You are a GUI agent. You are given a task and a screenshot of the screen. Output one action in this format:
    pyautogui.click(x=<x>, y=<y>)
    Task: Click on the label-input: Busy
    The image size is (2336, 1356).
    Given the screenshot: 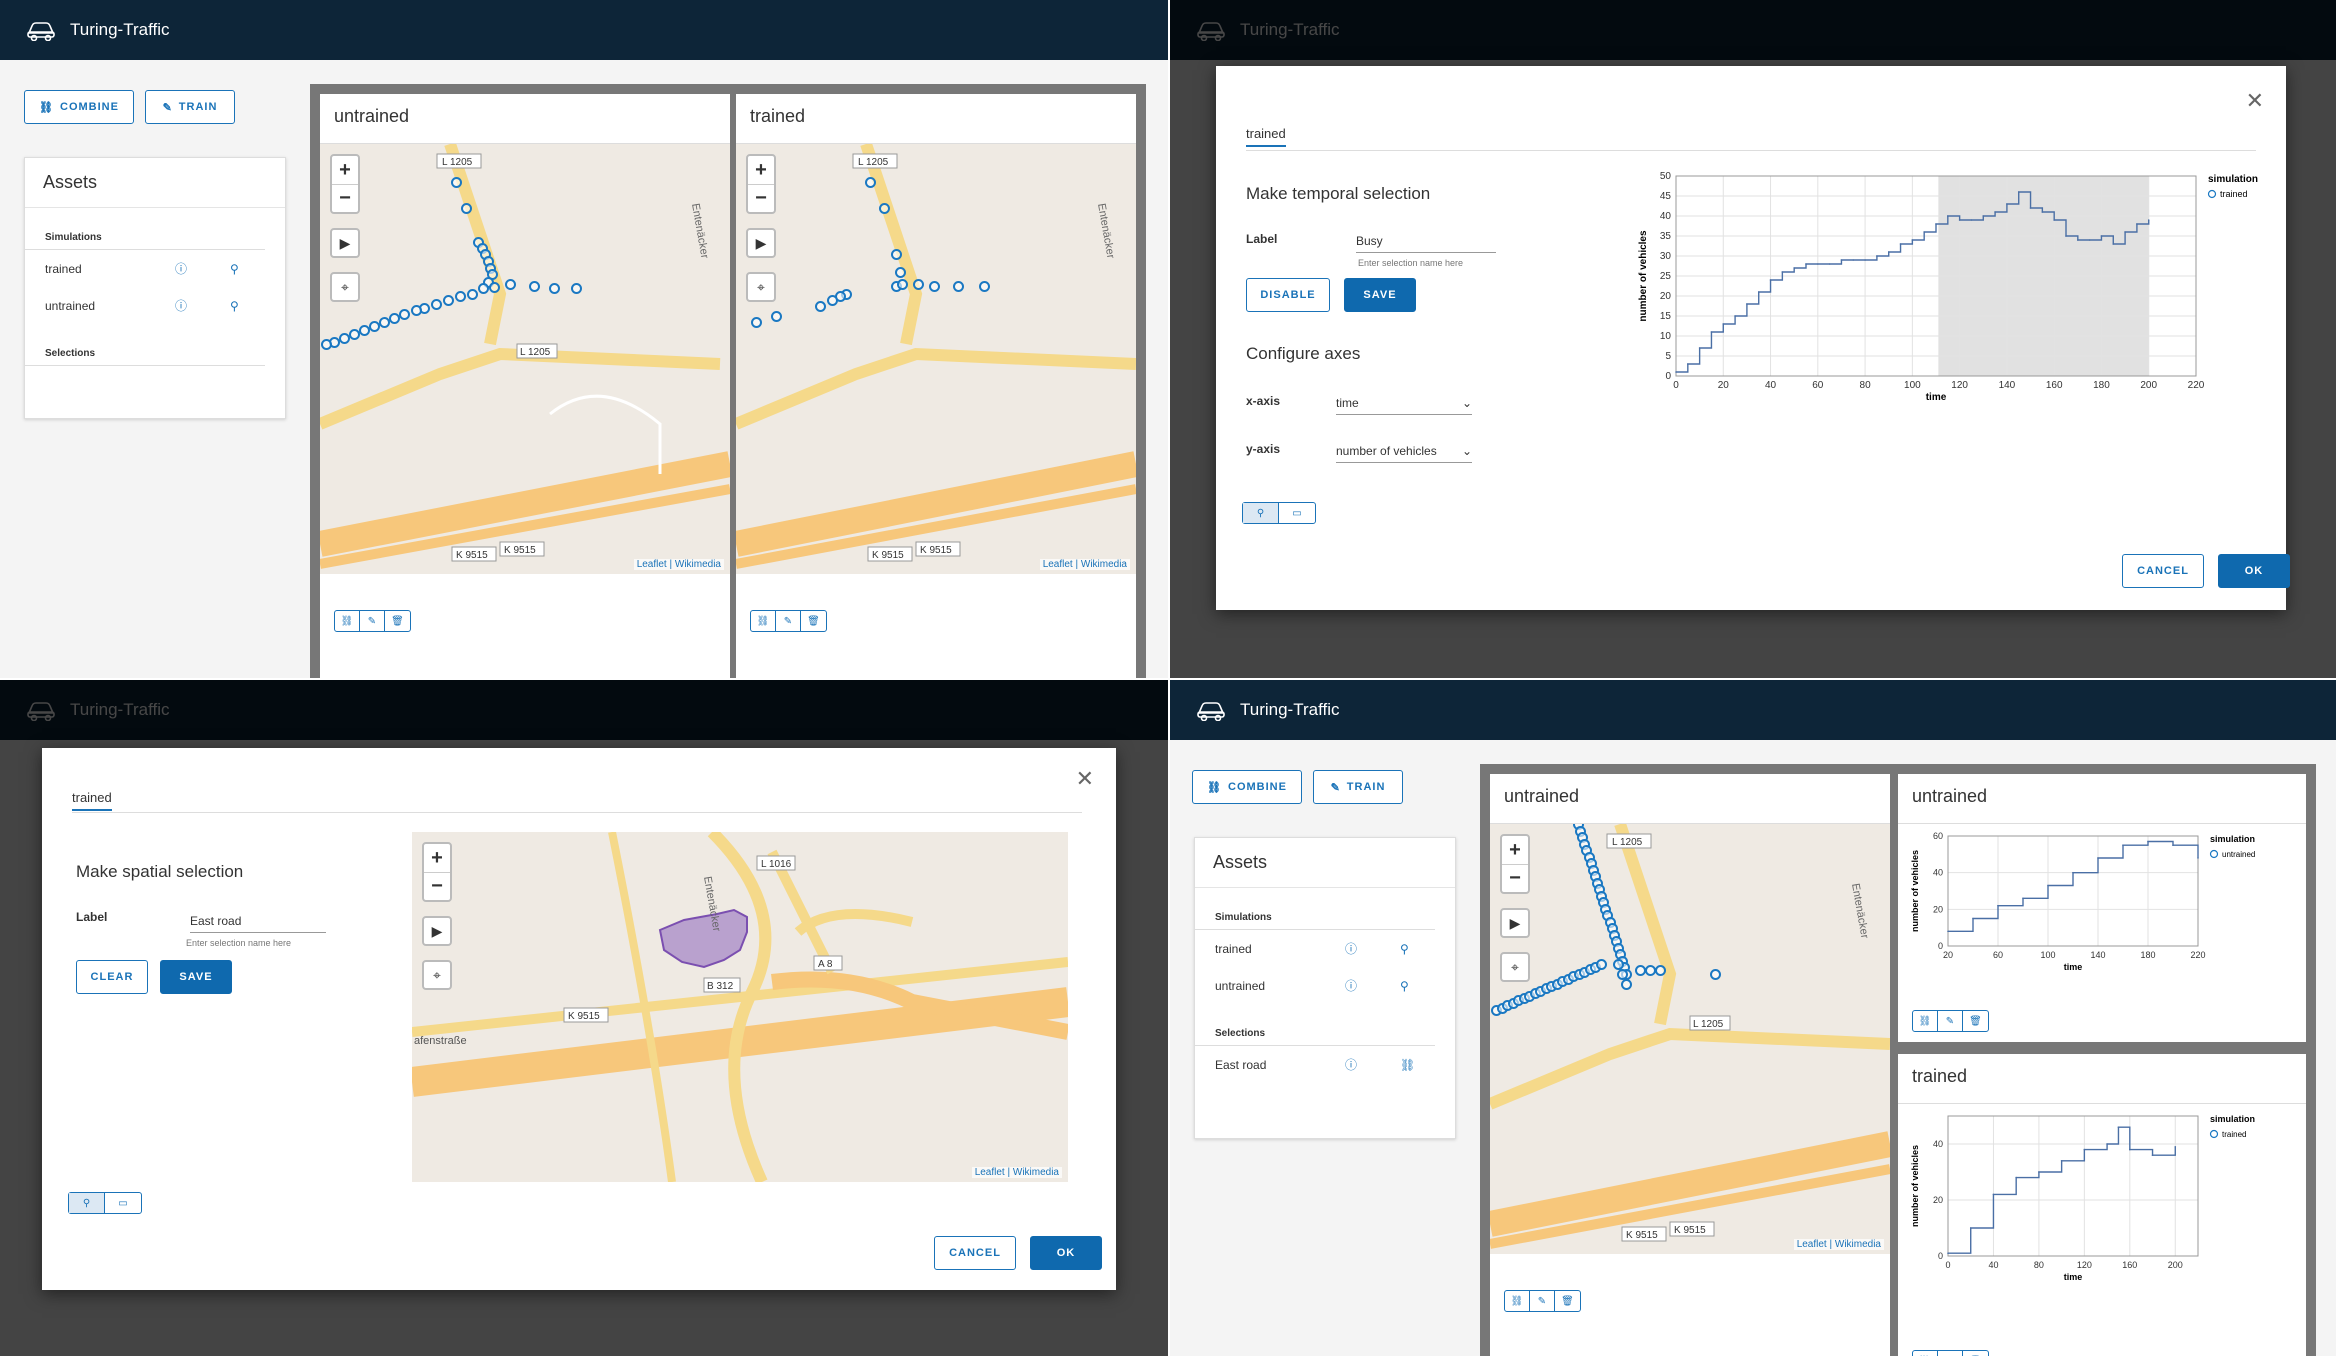 What is the action you would take?
    pyautogui.click(x=1426, y=243)
    